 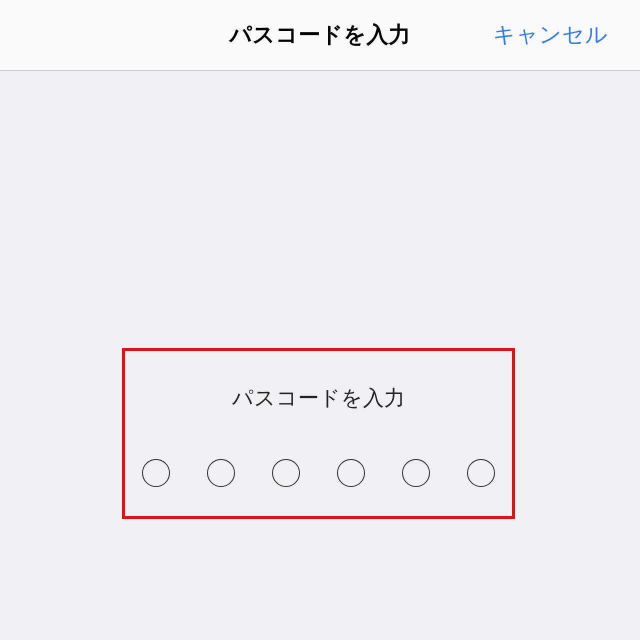 I want to click on passcode-prompt: パスコードを入力, so click(x=318, y=398).